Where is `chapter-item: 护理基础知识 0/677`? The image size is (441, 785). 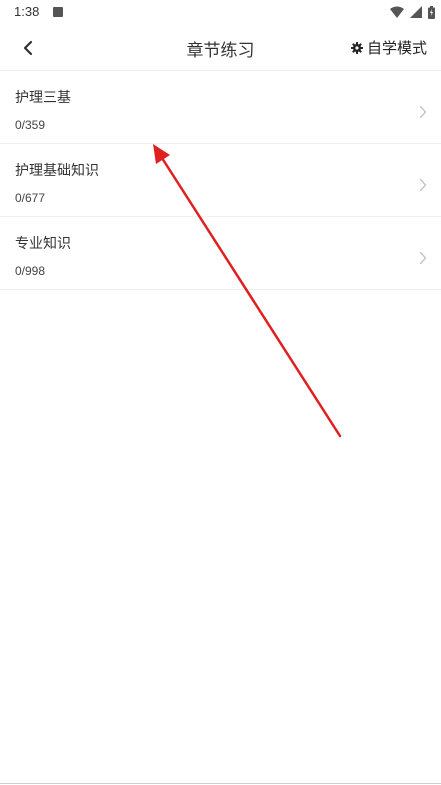 chapter-item: 护理基础知识 0/677 is located at coordinates (220, 180).